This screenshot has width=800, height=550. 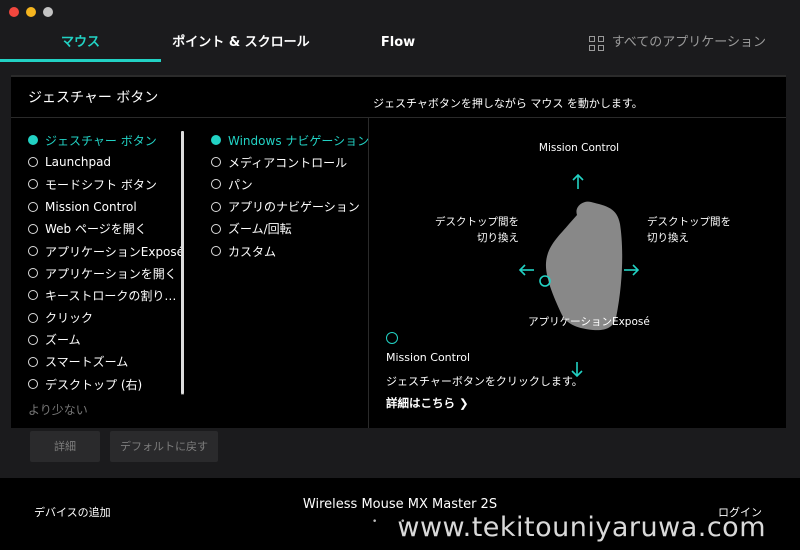 I want to click on all-apps-button: すべてのアプリケーション, so click(x=677, y=43).